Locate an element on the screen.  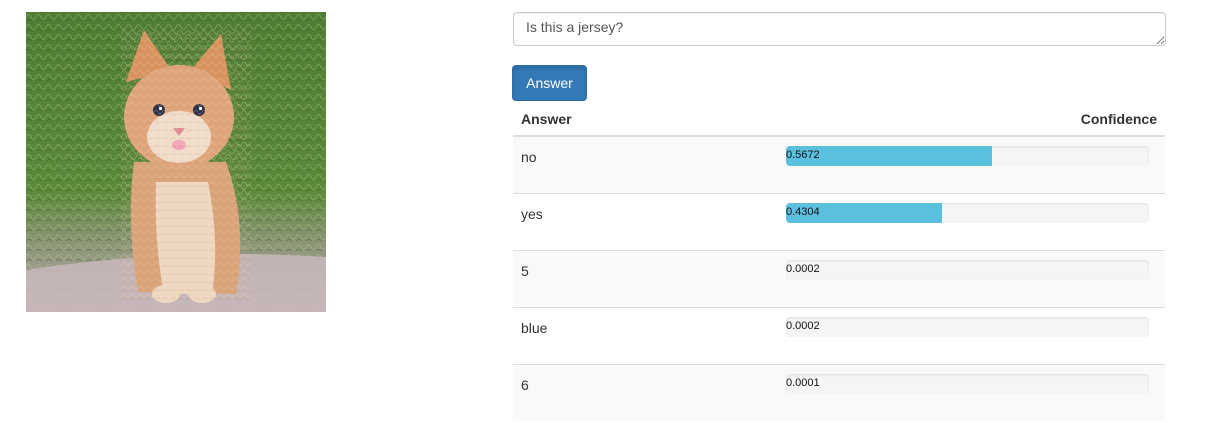
table-row: yes 0.4304 is located at coordinates (839, 221).